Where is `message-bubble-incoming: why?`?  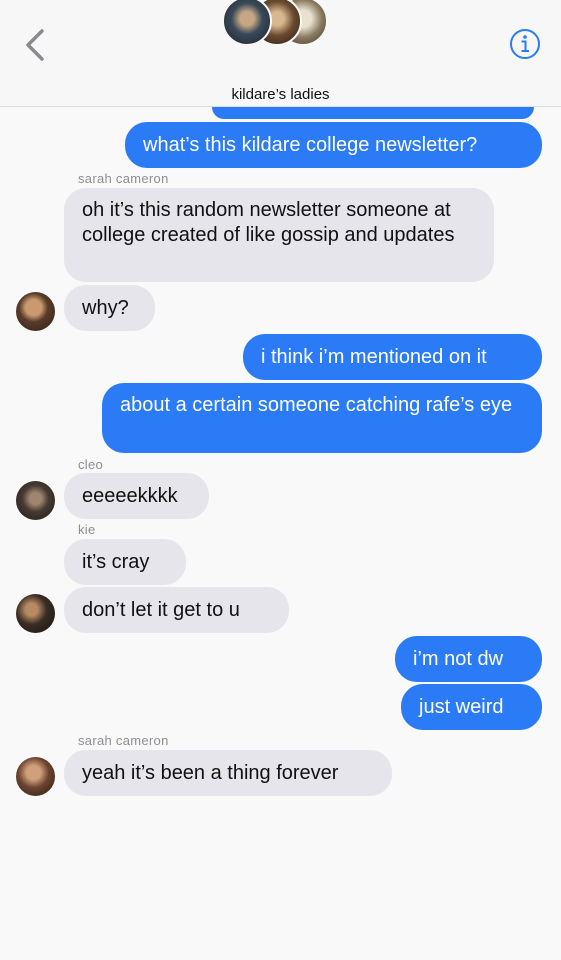
message-bubble-incoming: why? is located at coordinates (109, 308).